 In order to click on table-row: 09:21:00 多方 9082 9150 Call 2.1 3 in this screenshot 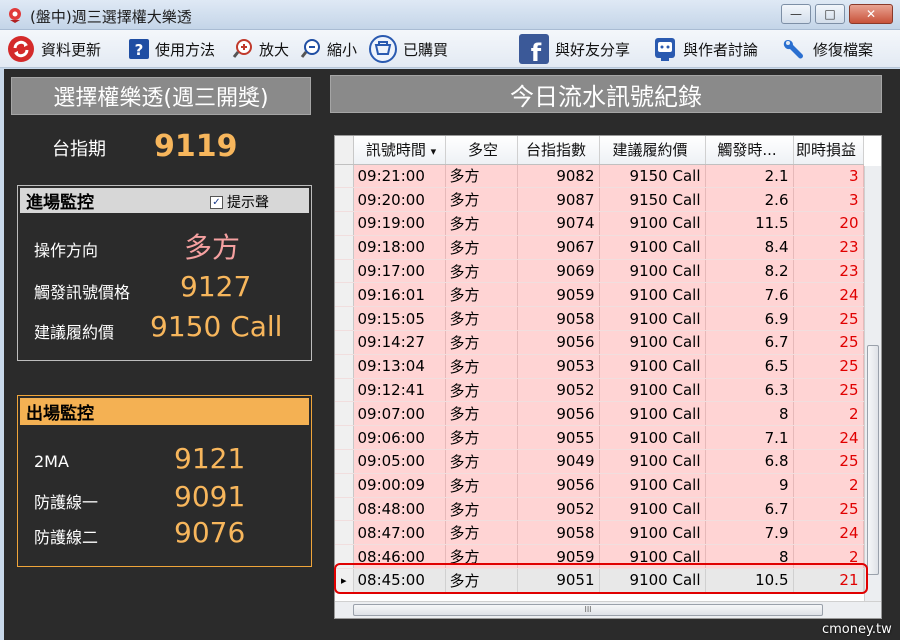, I will do `click(599, 176)`.